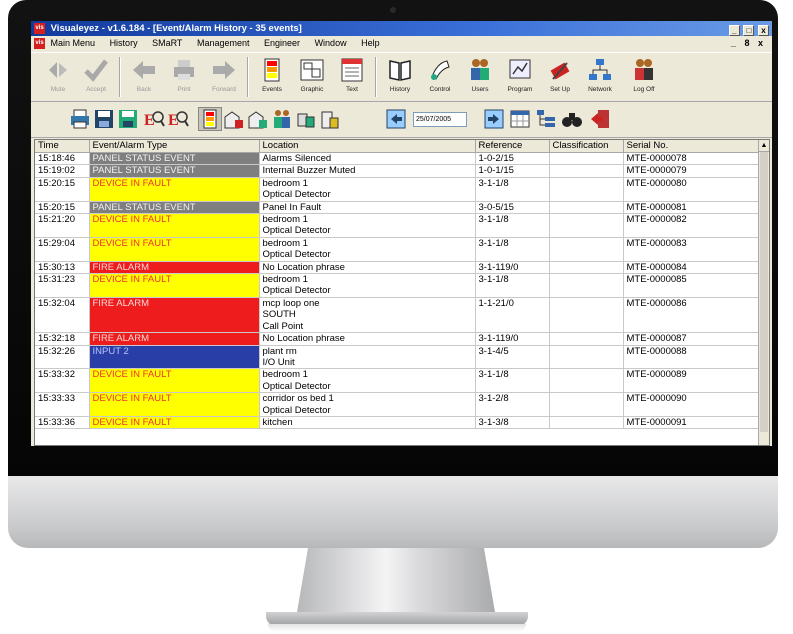  Describe the element at coordinates (560, 89) in the screenshot. I see `setup-label: Set Up` at that location.